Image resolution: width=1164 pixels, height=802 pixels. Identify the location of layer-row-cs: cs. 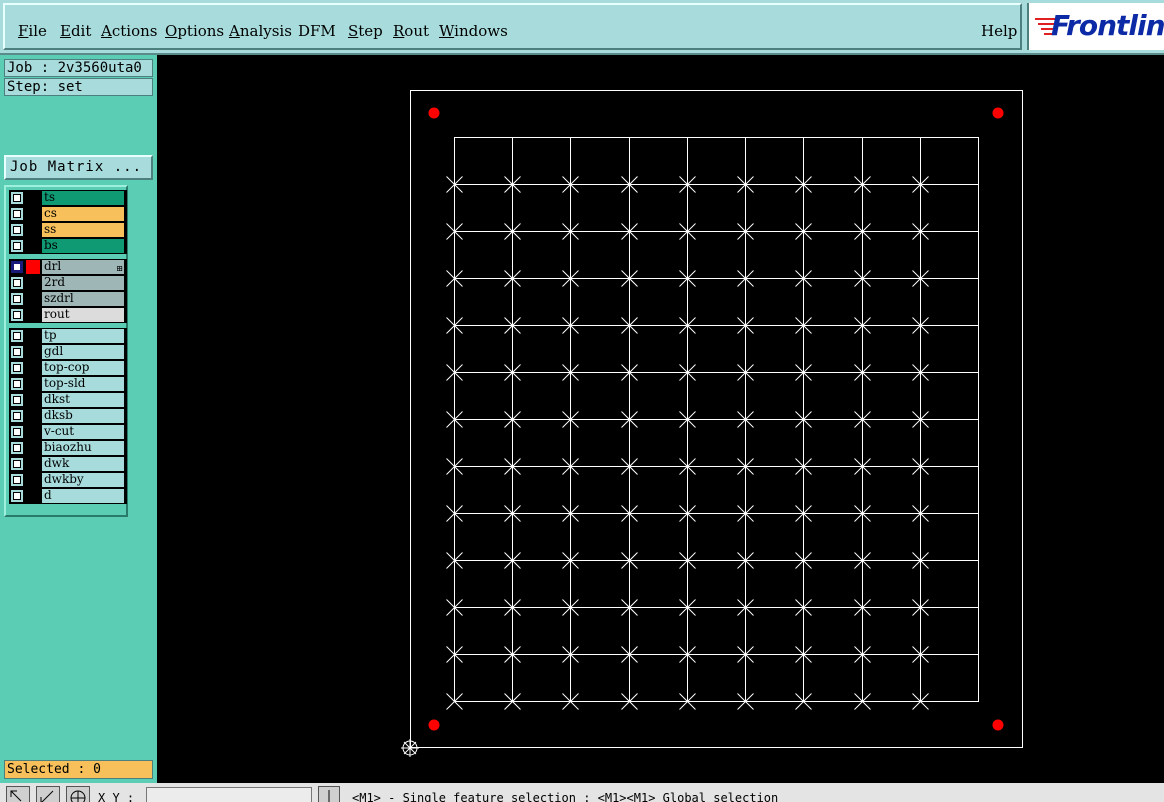
(68, 214).